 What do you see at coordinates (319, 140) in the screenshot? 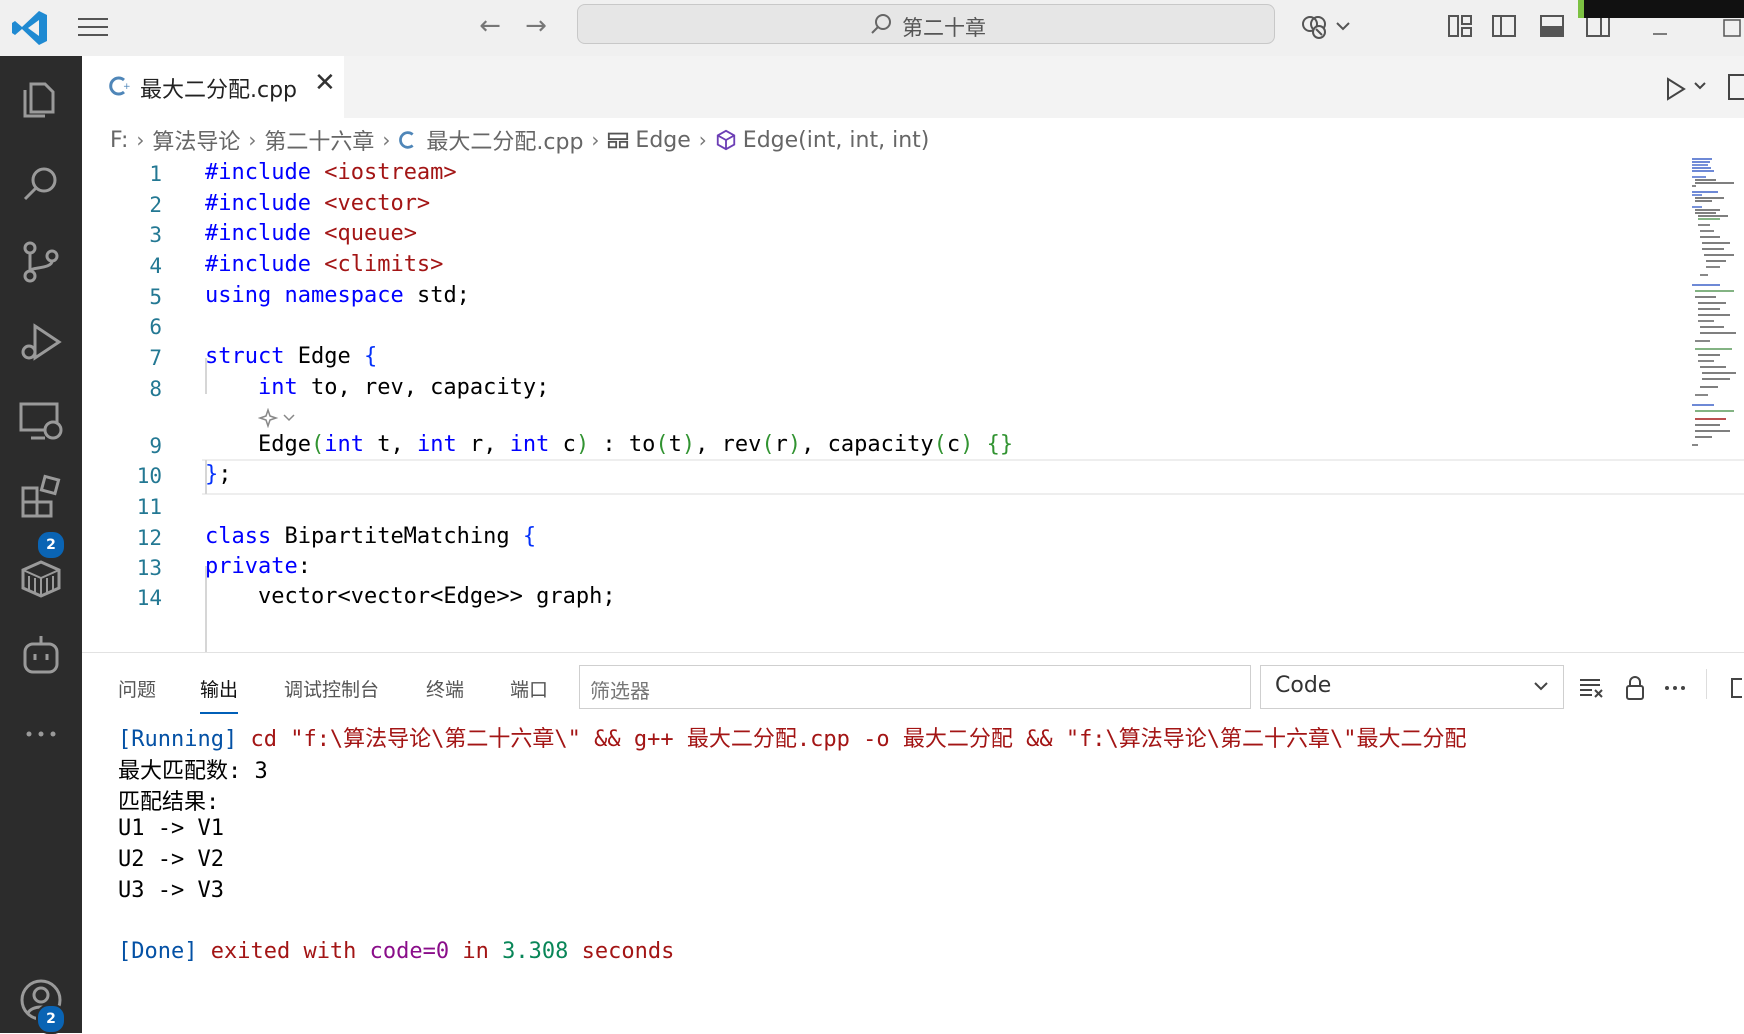
I see `breadcrumb-item-subfolder: 第二十六章` at bounding box center [319, 140].